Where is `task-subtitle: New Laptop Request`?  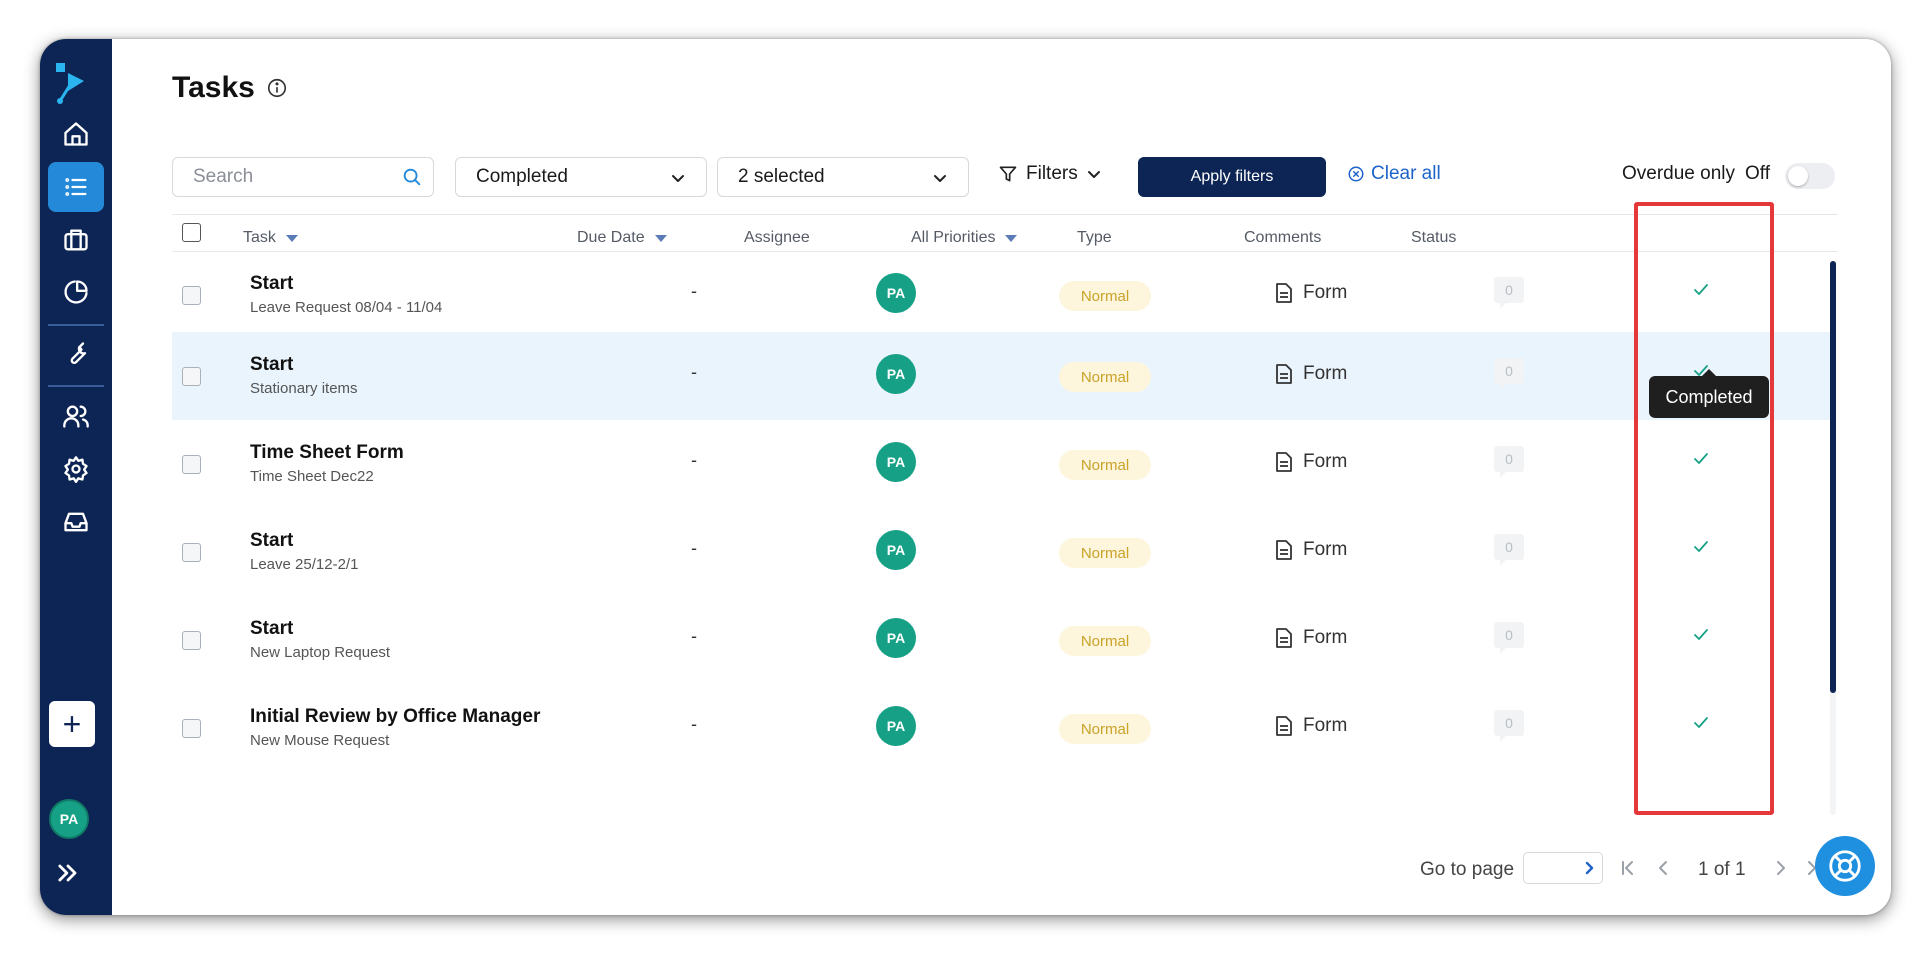
task-subtitle: New Laptop Request is located at coordinates (320, 652).